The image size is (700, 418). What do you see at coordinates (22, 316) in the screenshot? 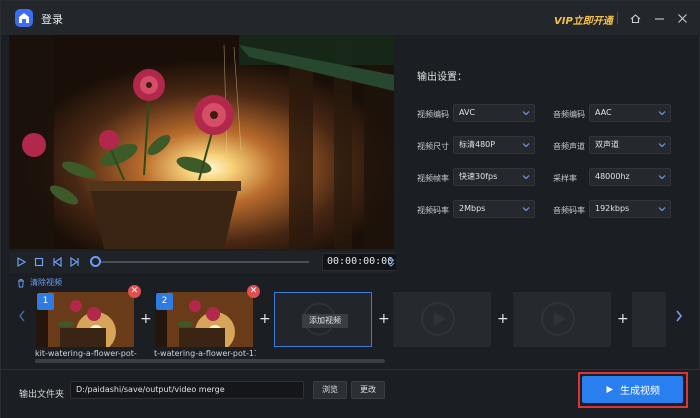
I see `scroll-left-icon` at bounding box center [22, 316].